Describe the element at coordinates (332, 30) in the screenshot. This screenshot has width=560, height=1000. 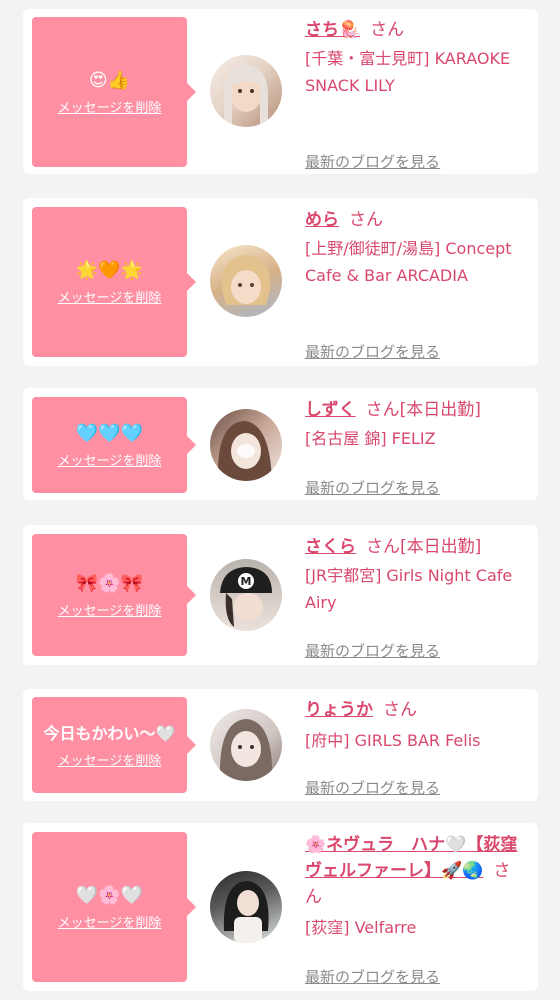
I see `cast-name-link: さち🪼` at that location.